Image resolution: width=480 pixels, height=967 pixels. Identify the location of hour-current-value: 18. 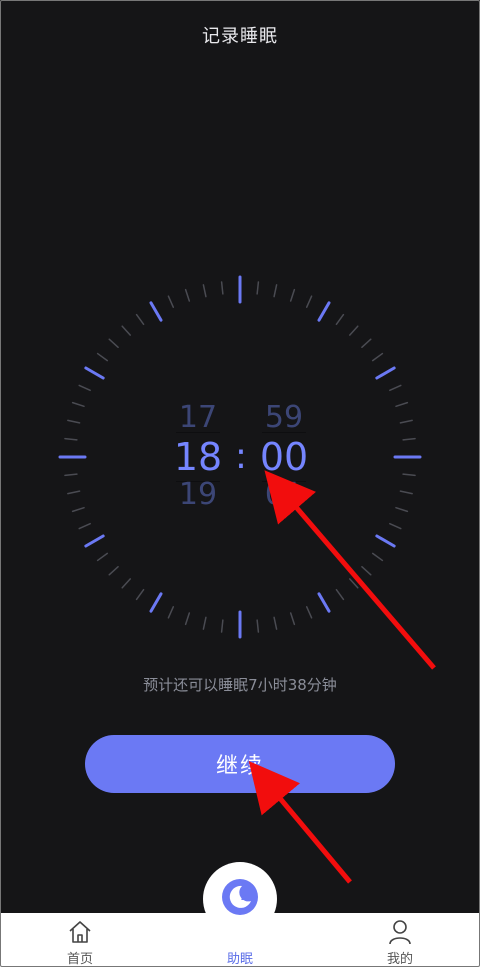
(198, 457).